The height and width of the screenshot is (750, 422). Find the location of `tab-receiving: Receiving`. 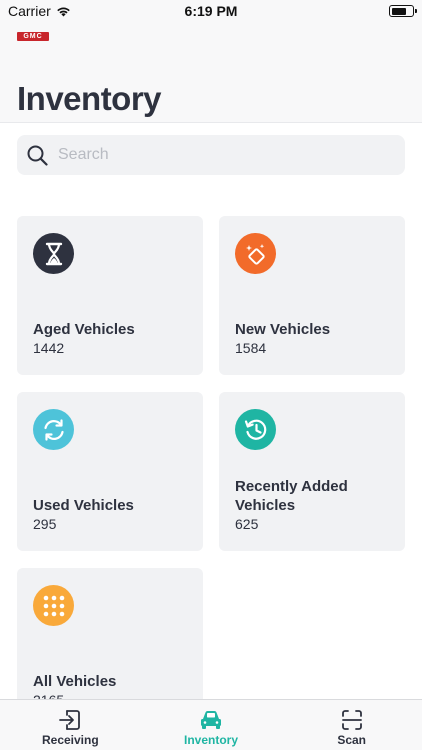

tab-receiving: Receiving is located at coordinates (70, 725).